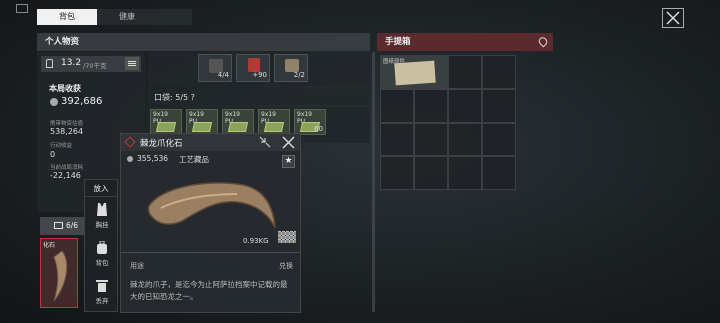 Image resolution: width=720 pixels, height=323 pixels. What do you see at coordinates (58, 225) in the screenshot?
I see `case-icon` at bounding box center [58, 225].